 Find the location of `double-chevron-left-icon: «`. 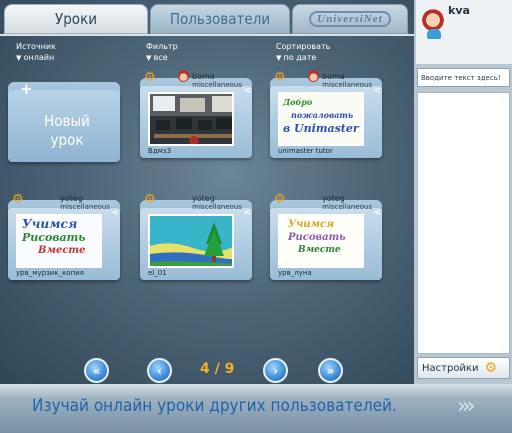

double-chevron-left-icon: « is located at coordinates (96, 370).